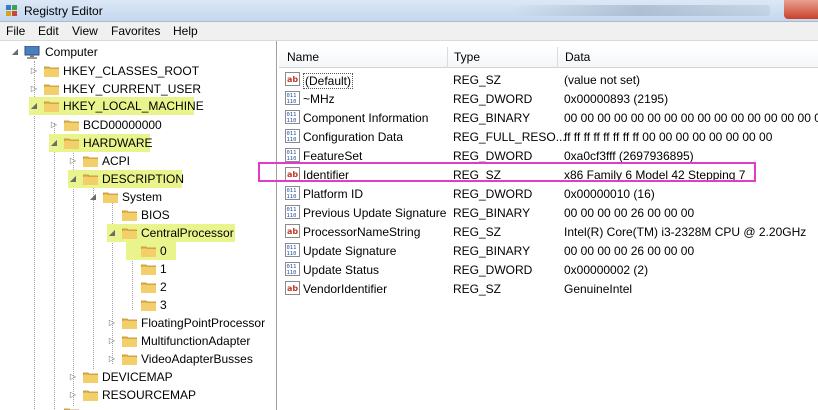 The width and height of the screenshot is (818, 410). Describe the element at coordinates (171, 233) in the screenshot. I see `tree-node-central-processor: ◢ CentralProcessor` at that location.